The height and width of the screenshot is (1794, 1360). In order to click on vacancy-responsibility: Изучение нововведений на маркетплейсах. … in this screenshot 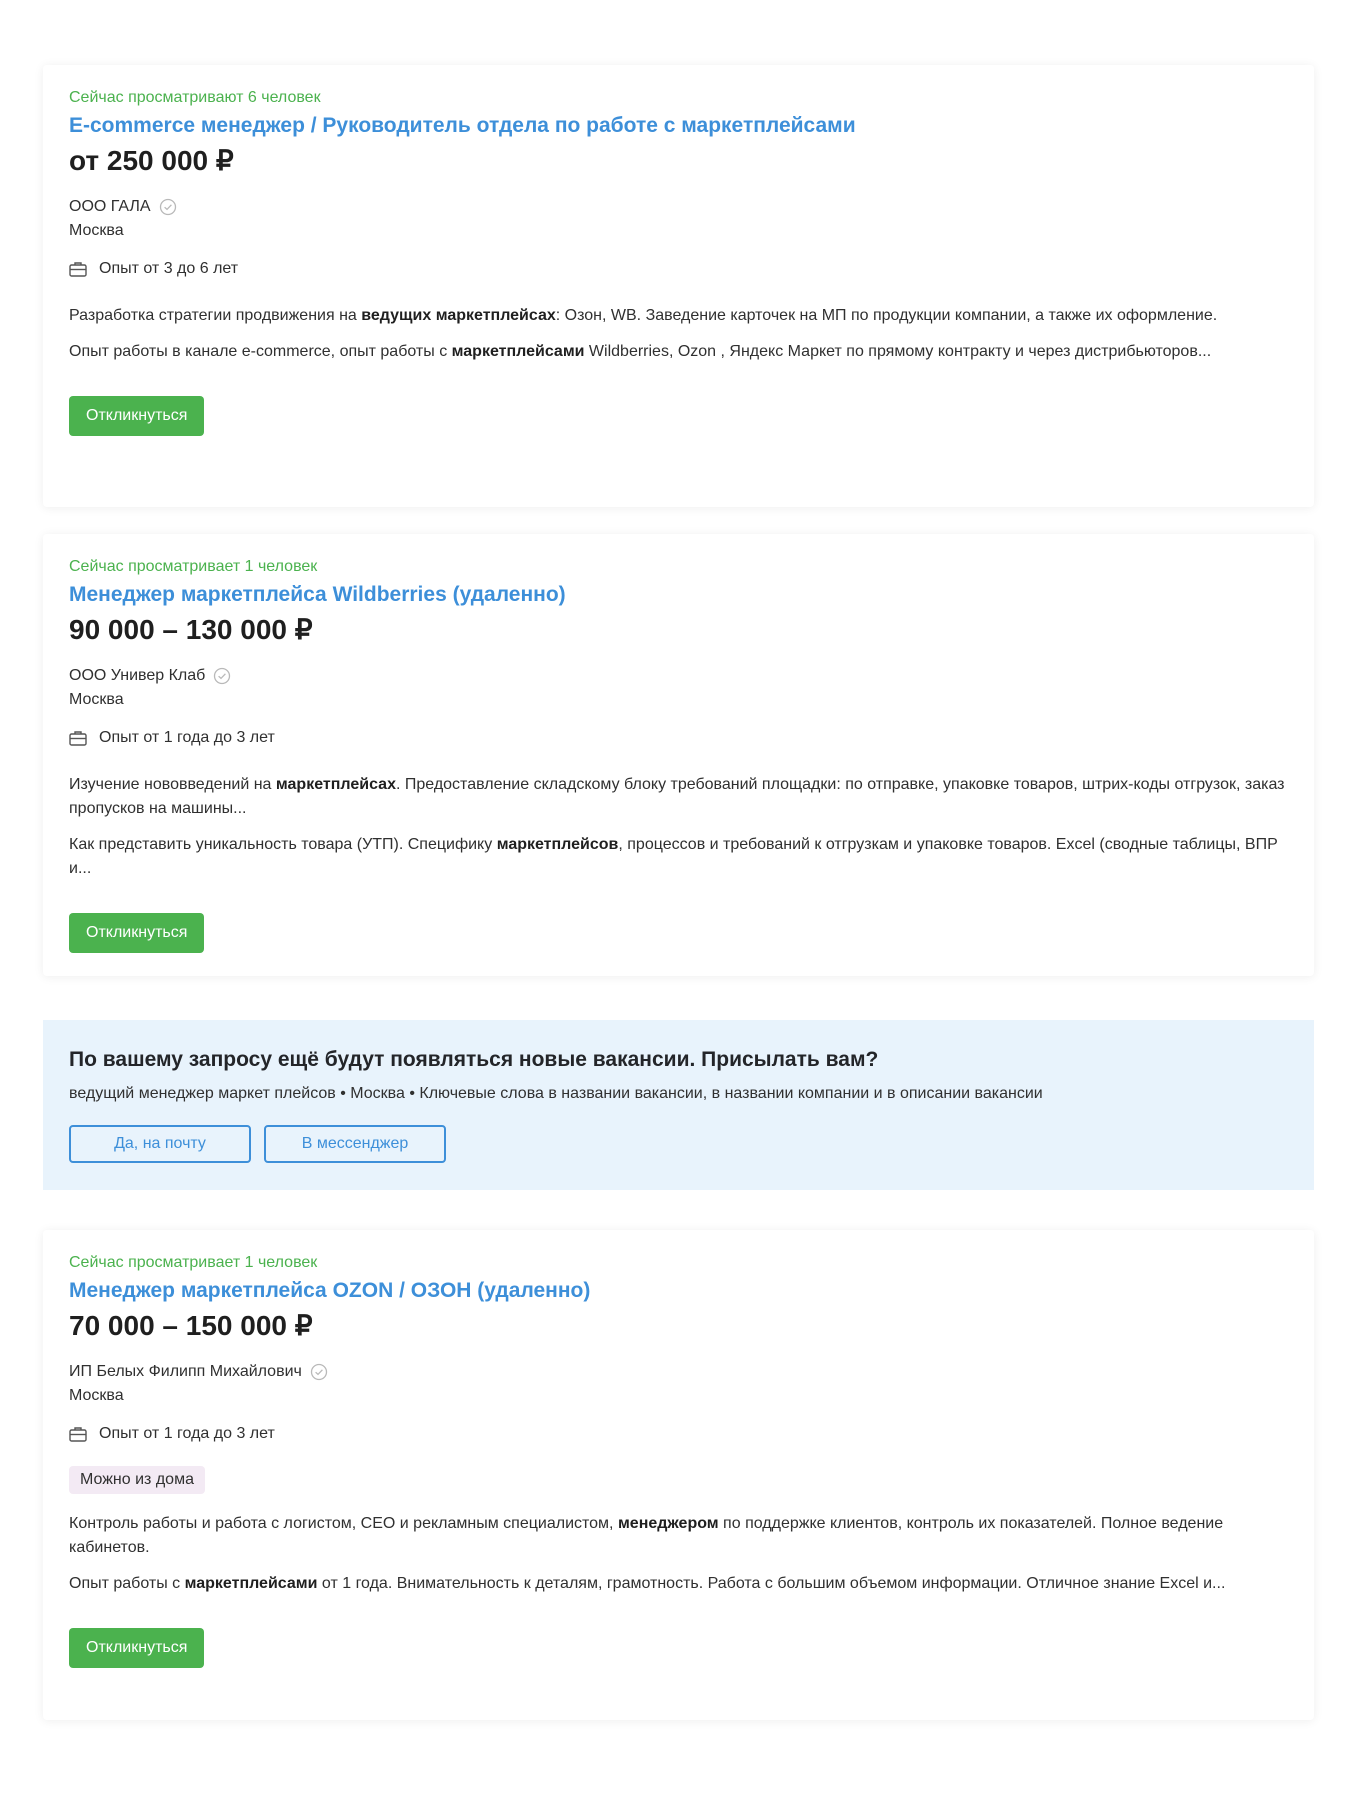, I will do `click(678, 797)`.